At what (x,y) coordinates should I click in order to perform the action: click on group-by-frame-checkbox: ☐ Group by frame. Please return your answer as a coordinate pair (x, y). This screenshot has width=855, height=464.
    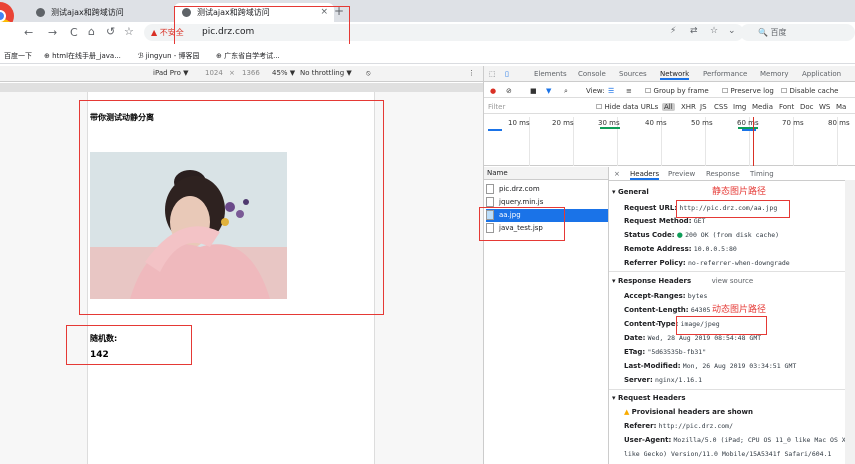
    Looking at the image, I should click on (677, 91).